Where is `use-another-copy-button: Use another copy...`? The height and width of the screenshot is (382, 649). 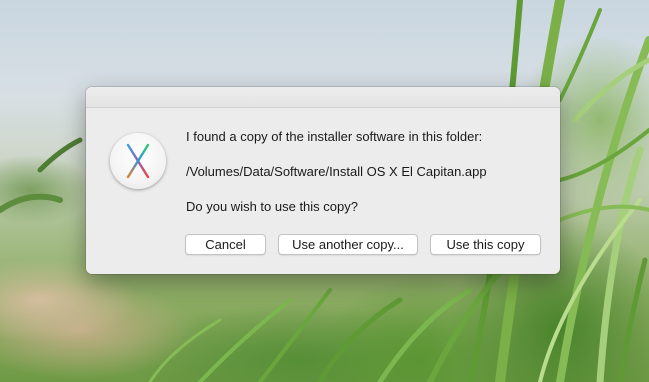 use-another-copy-button: Use another copy... is located at coordinates (348, 244).